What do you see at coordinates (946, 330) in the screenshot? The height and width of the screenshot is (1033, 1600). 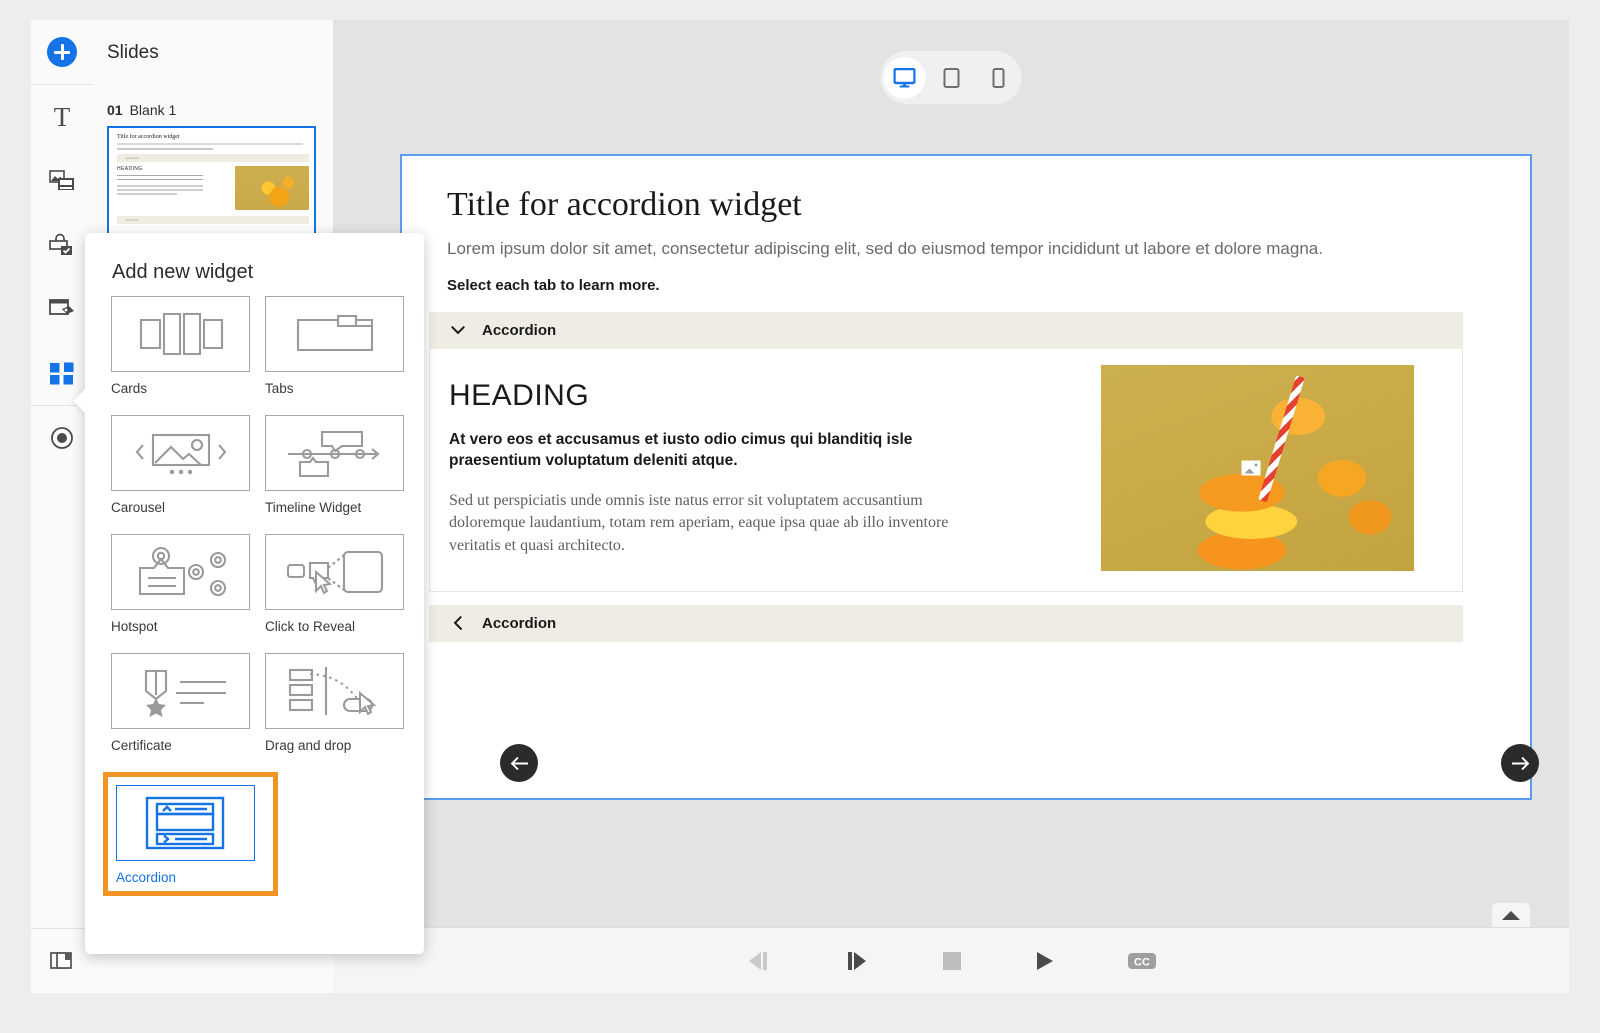 I see `accordion-header-1: Accordion` at bounding box center [946, 330].